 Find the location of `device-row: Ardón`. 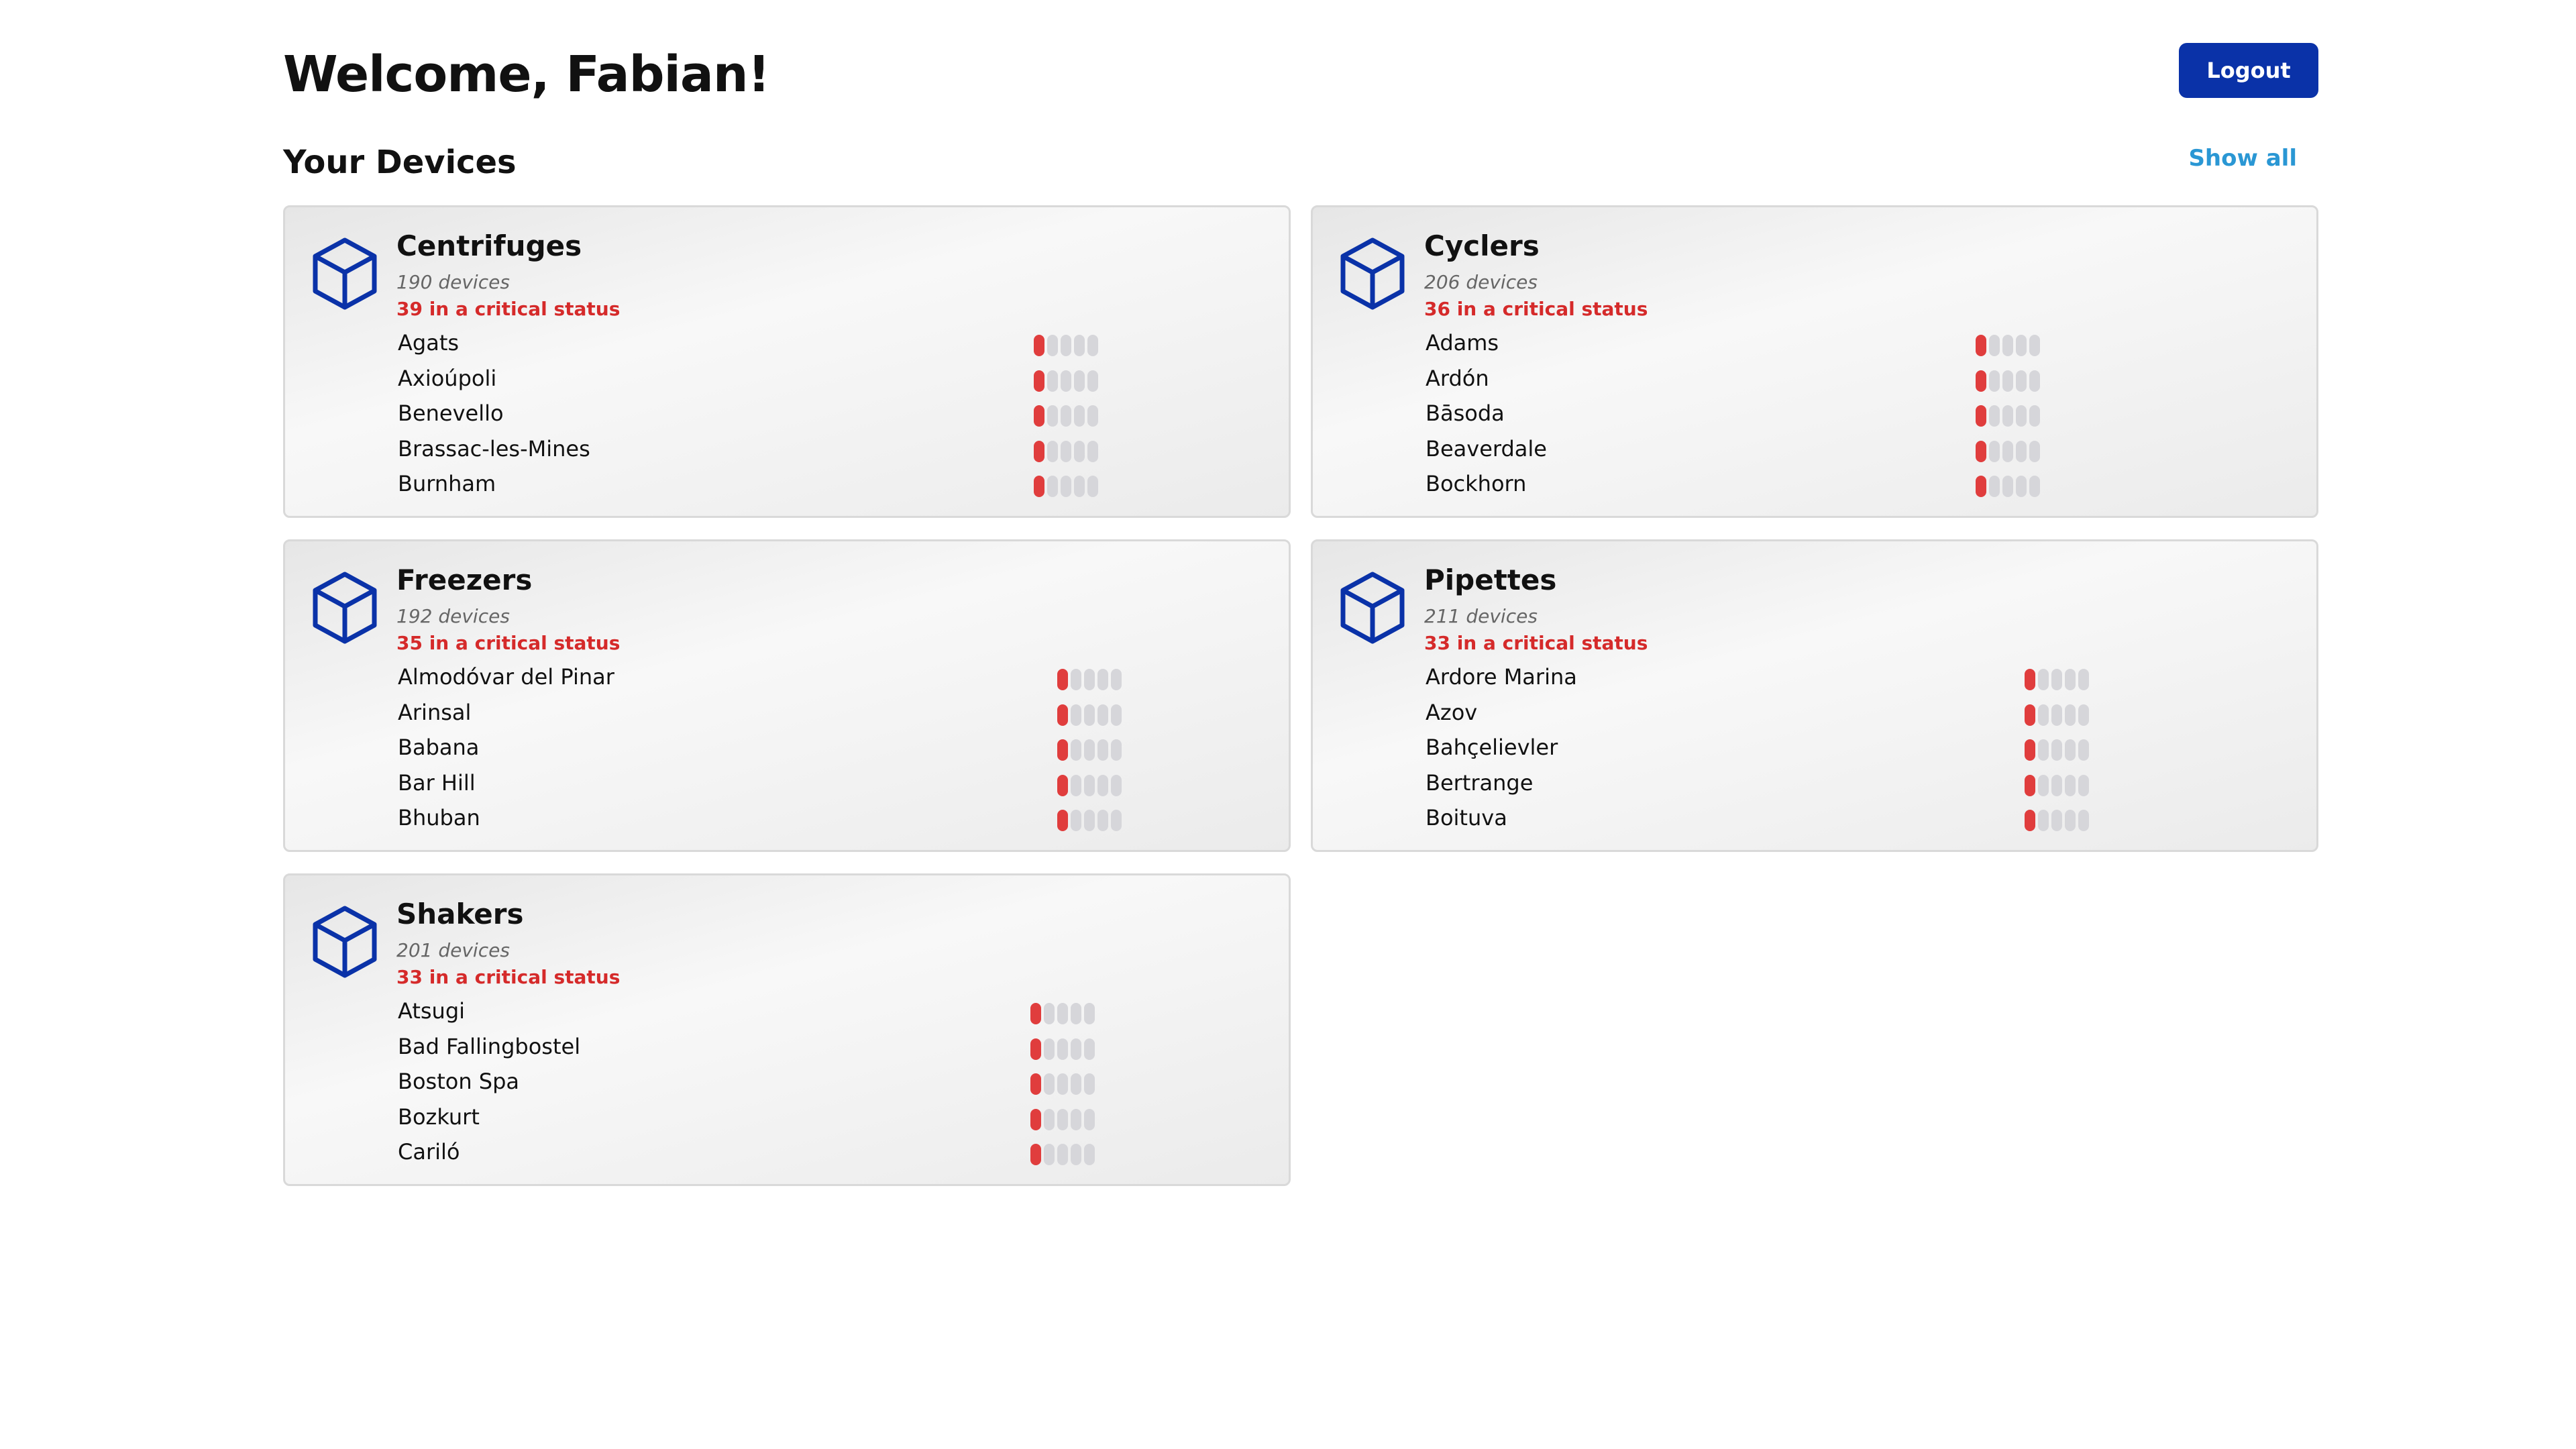

device-row: Ardón is located at coordinates (1860, 378).